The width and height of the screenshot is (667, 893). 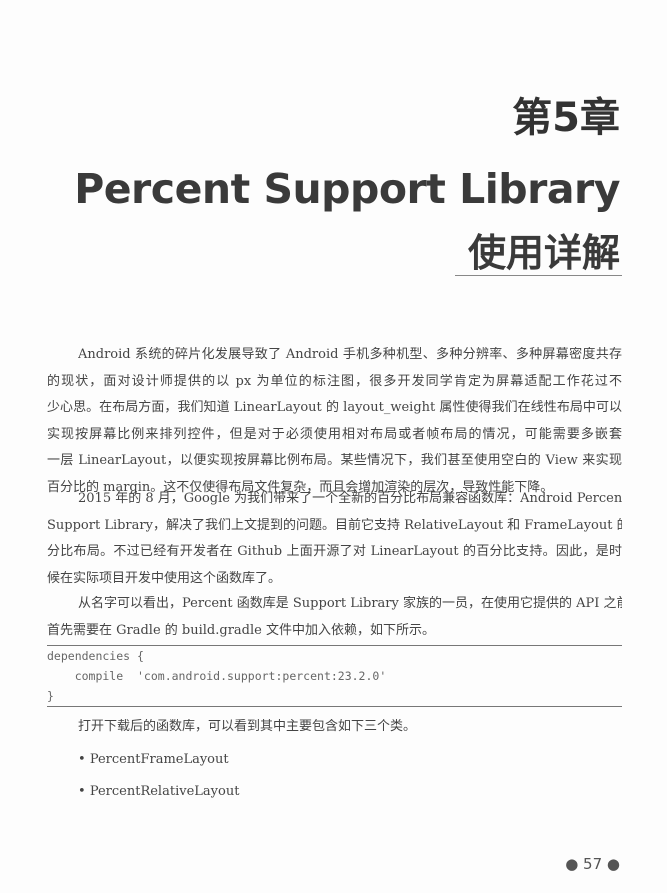 I want to click on chapter-title-cn: 使用详解, so click(x=543, y=253).